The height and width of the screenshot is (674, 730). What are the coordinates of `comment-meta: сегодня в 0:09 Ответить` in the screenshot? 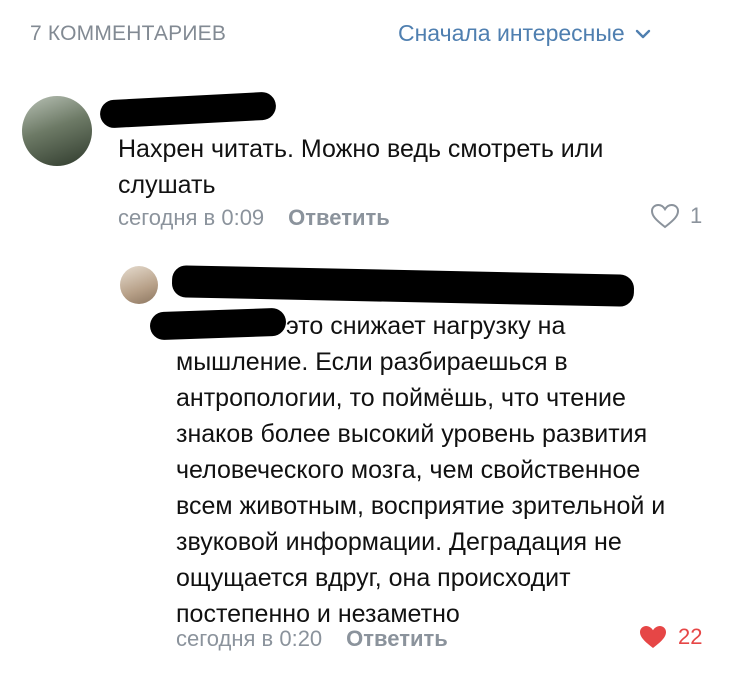 It's located at (254, 218).